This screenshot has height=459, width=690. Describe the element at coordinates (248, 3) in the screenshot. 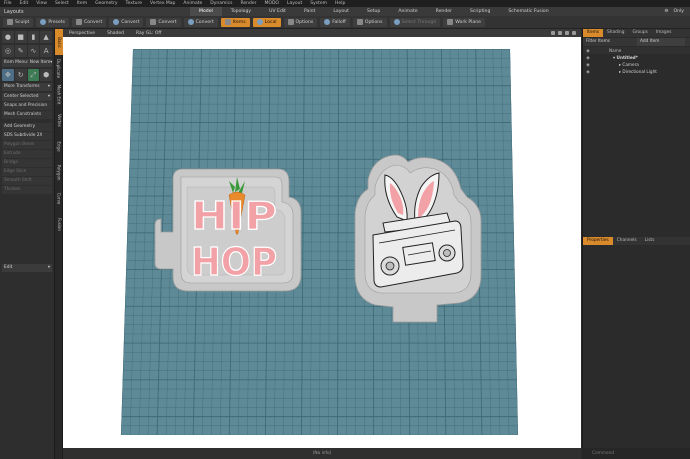

I see `menu-item-render: Render` at that location.